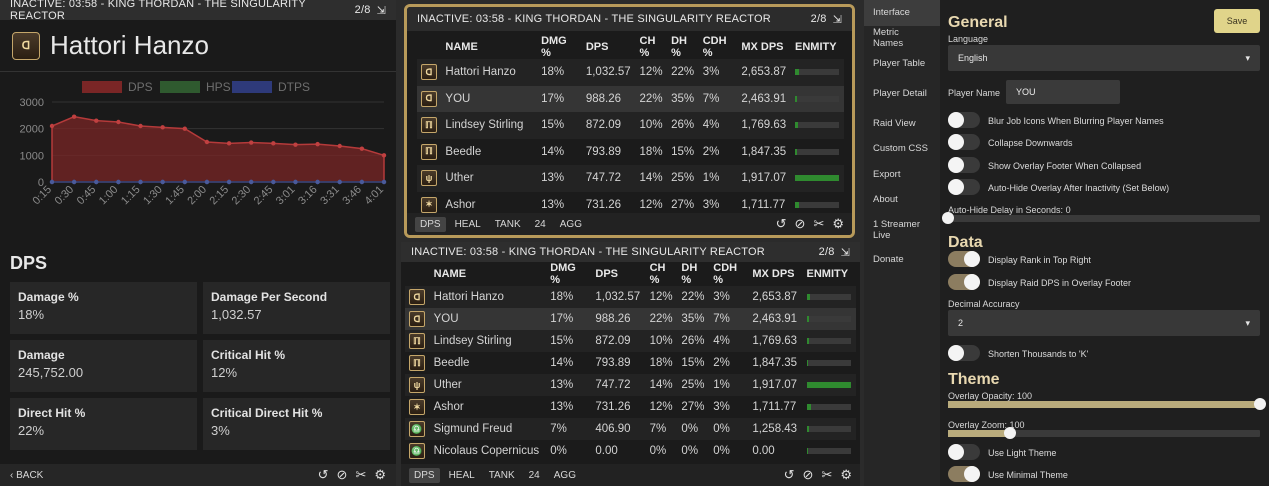  Describe the element at coordinates (965, 242) in the screenshot. I see `data-heading: Data` at that location.